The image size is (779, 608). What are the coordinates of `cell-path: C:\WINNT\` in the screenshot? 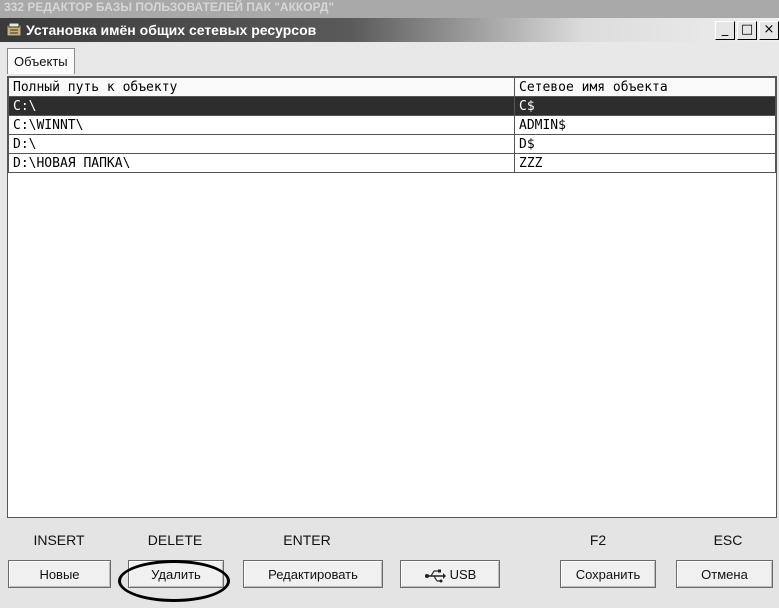 It's located at (261, 125).